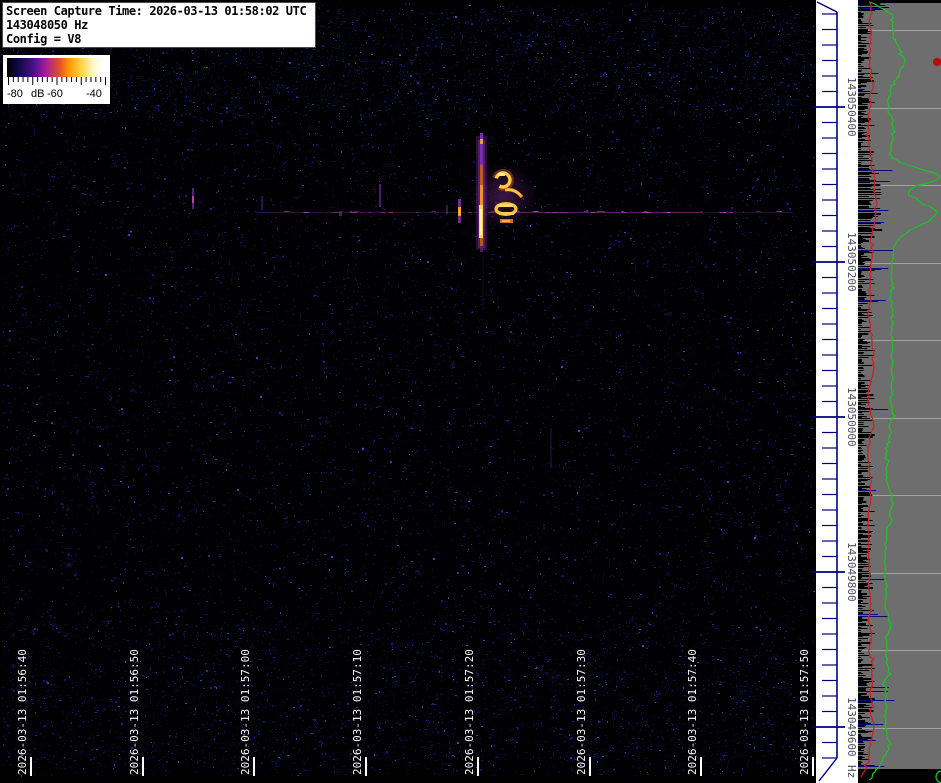 This screenshot has height=783, width=941. Describe the element at coordinates (581, 712) in the screenshot. I see `time-label: 2026-03-13 01:57:30` at that location.